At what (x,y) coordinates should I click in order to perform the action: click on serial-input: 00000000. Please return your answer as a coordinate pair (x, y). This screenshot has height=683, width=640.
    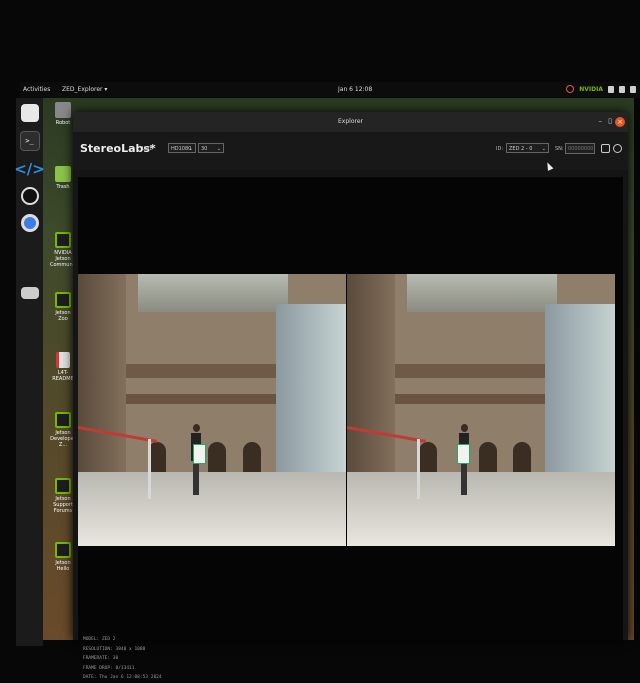
    Looking at the image, I should click on (580, 148).